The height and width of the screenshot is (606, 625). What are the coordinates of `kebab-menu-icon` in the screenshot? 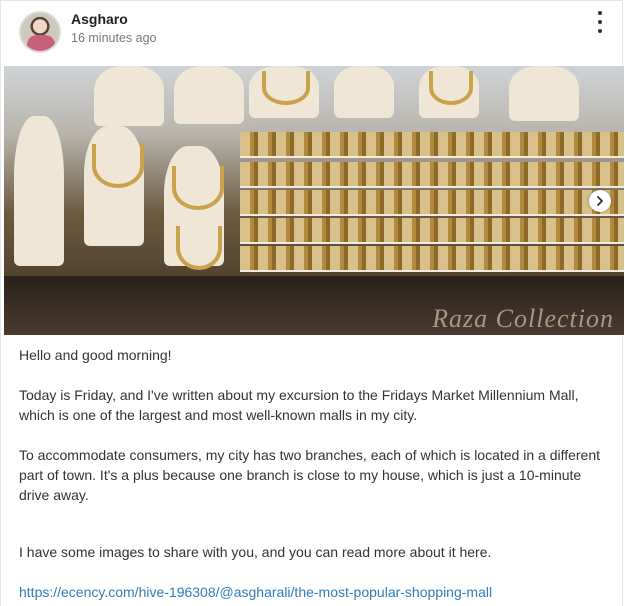 It's located at (600, 22).